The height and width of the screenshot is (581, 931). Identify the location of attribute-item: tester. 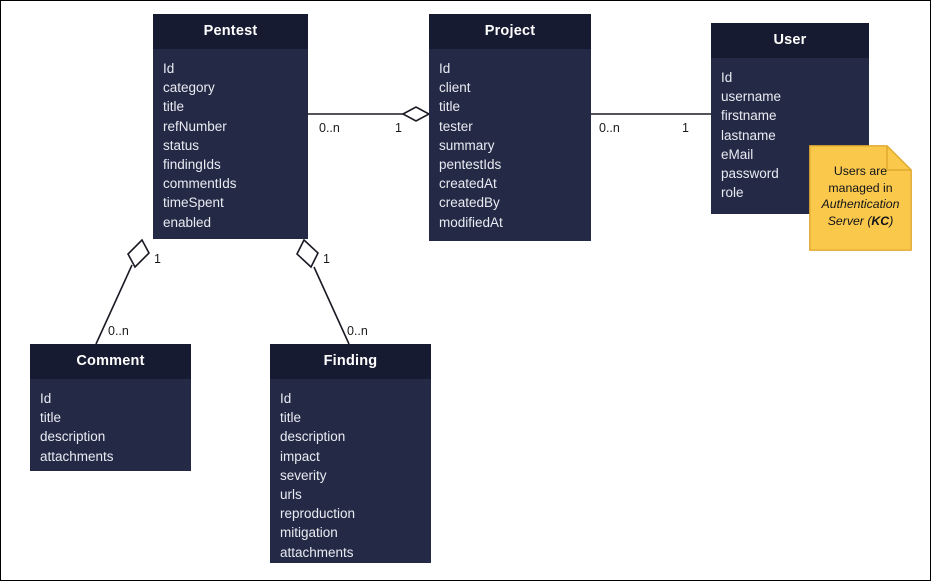
(456, 126).